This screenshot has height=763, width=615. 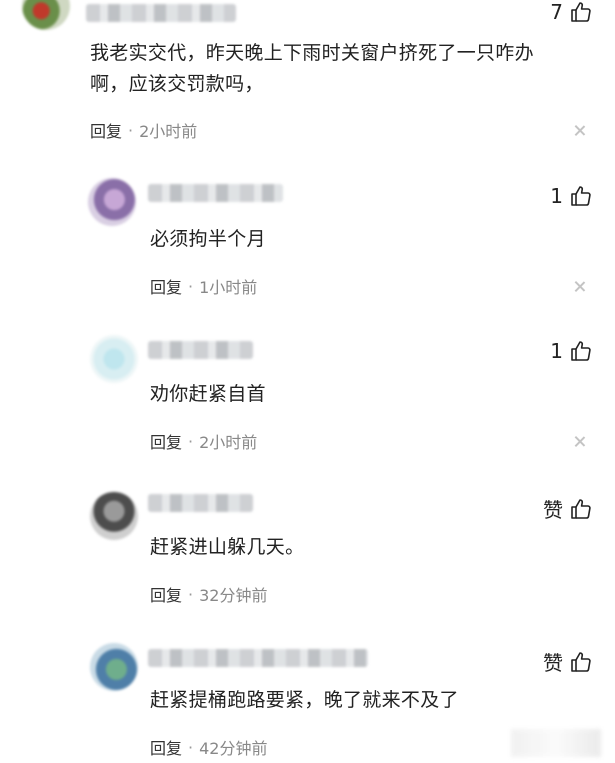 What do you see at coordinates (233, 748) in the screenshot?
I see `timestamp: 42分钟前` at bounding box center [233, 748].